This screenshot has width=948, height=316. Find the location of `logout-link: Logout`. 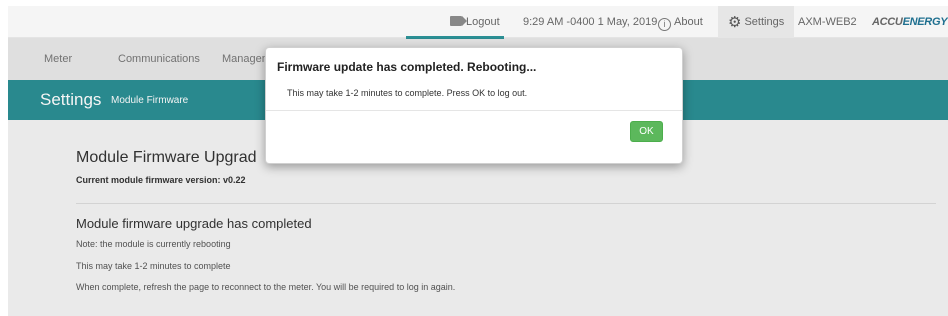

logout-link: Logout is located at coordinates (475, 22).